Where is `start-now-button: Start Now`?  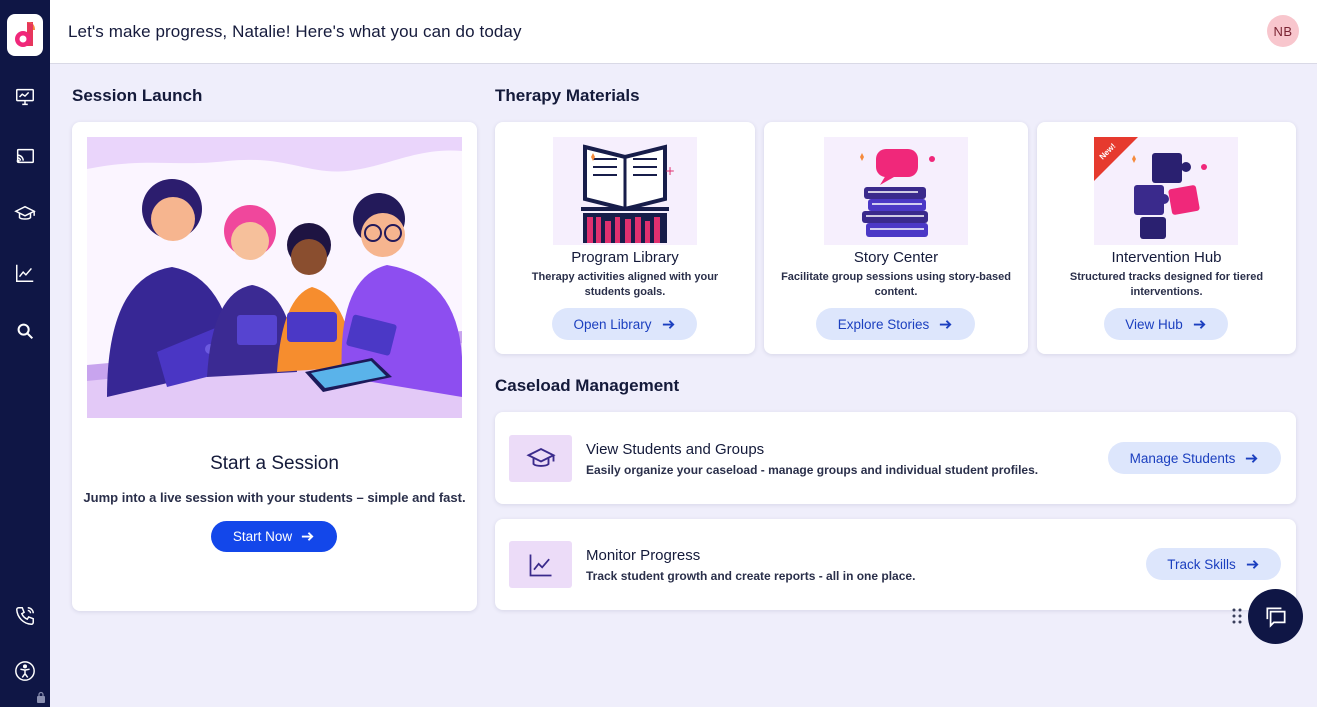 start-now-button: Start Now is located at coordinates (274, 536).